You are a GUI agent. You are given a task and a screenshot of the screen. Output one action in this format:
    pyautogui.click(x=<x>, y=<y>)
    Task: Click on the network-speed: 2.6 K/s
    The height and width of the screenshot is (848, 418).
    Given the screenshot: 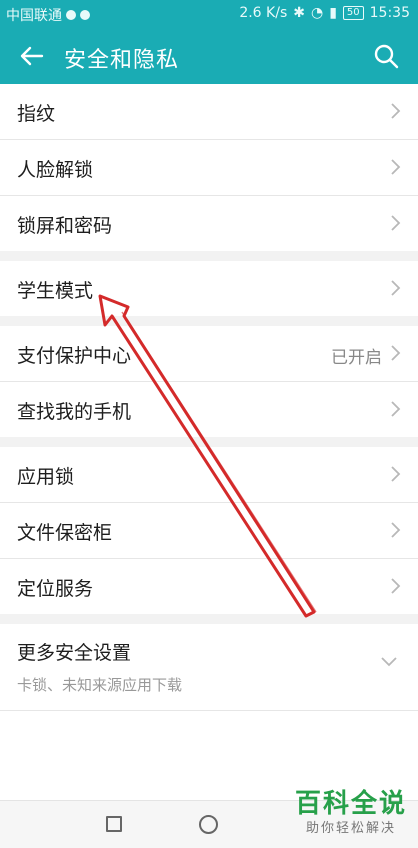 What is the action you would take?
    pyautogui.click(x=263, y=13)
    